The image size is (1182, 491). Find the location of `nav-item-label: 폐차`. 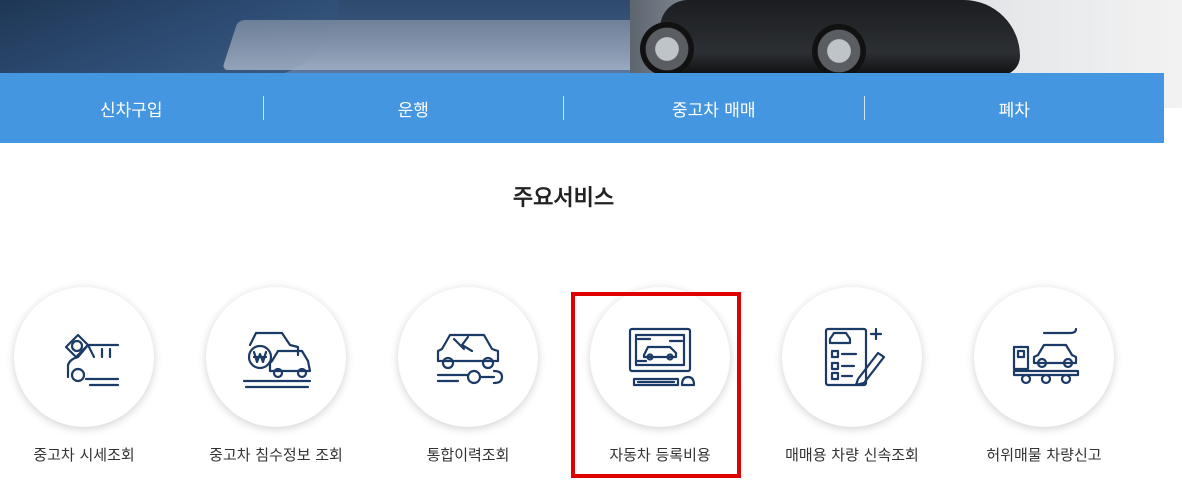

nav-item-label: 폐차 is located at coordinates (1014, 110).